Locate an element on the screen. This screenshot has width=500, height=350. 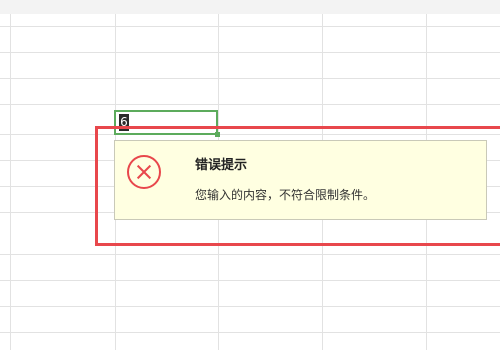
toolbar-edge is located at coordinates (250, 7).